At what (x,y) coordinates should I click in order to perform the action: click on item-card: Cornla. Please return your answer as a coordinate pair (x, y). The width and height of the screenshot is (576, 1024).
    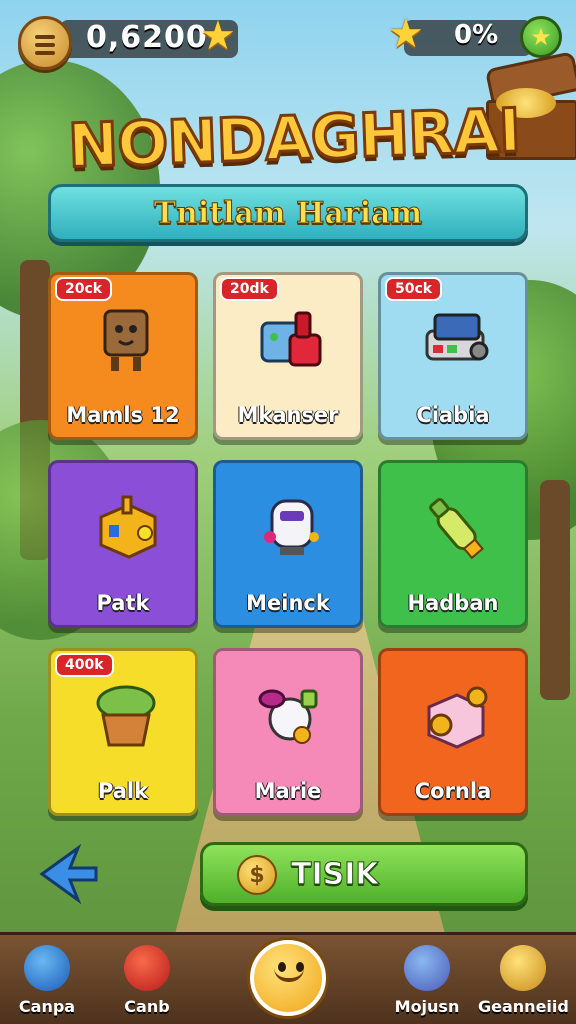
    Looking at the image, I should click on (453, 732).